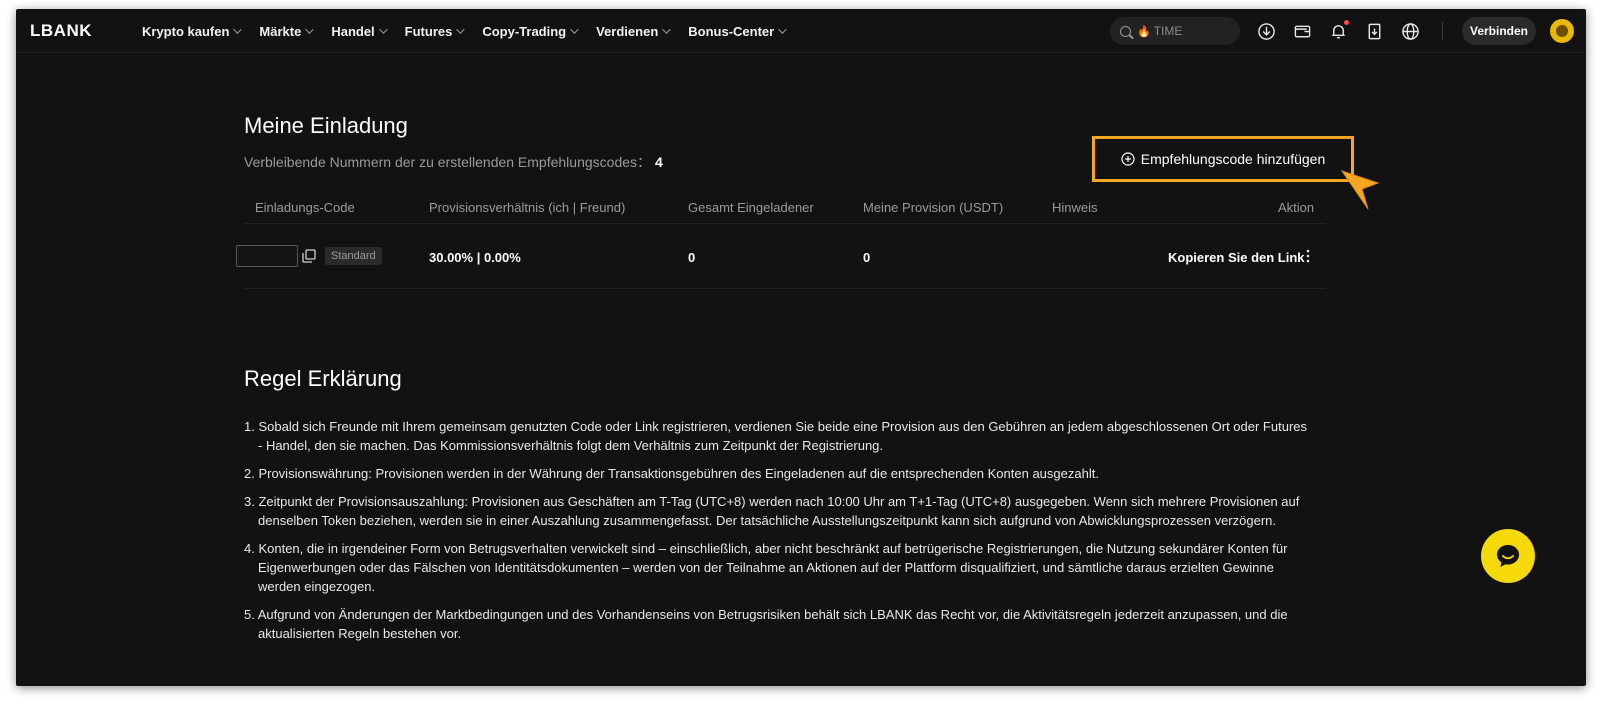 Image resolution: width=1600 pixels, height=707 pixels. Describe the element at coordinates (1075, 207) in the screenshot. I see `column-header-note: Hinweis` at that location.